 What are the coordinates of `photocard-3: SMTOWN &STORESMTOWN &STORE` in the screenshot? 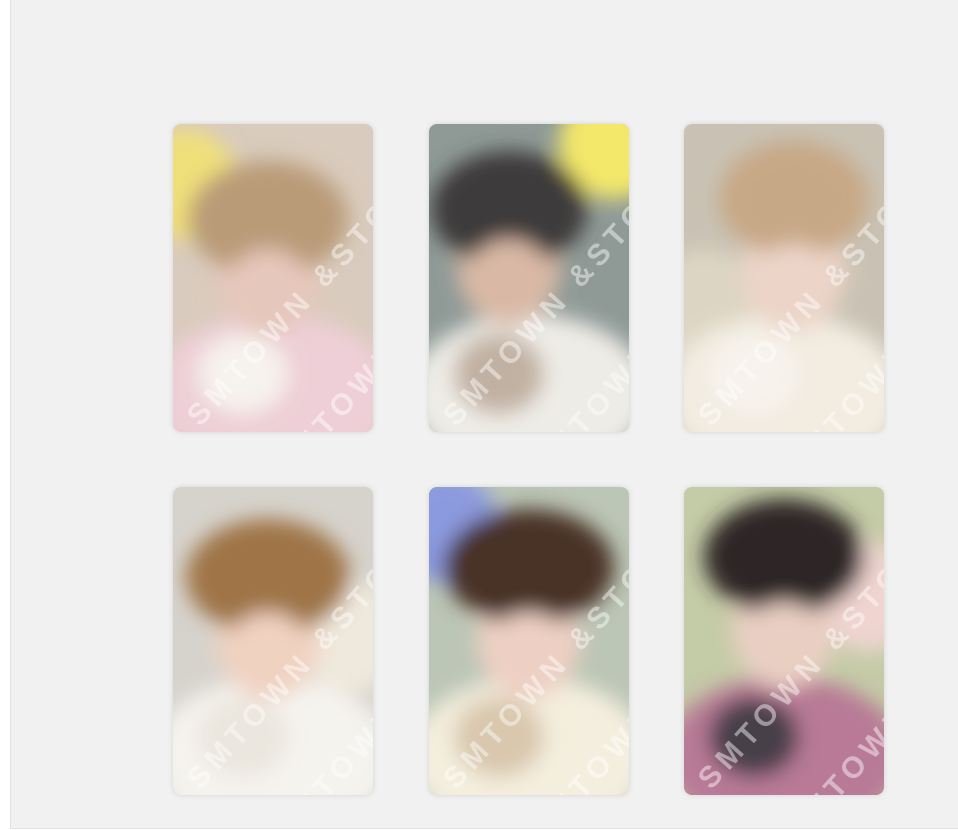 It's located at (784, 278).